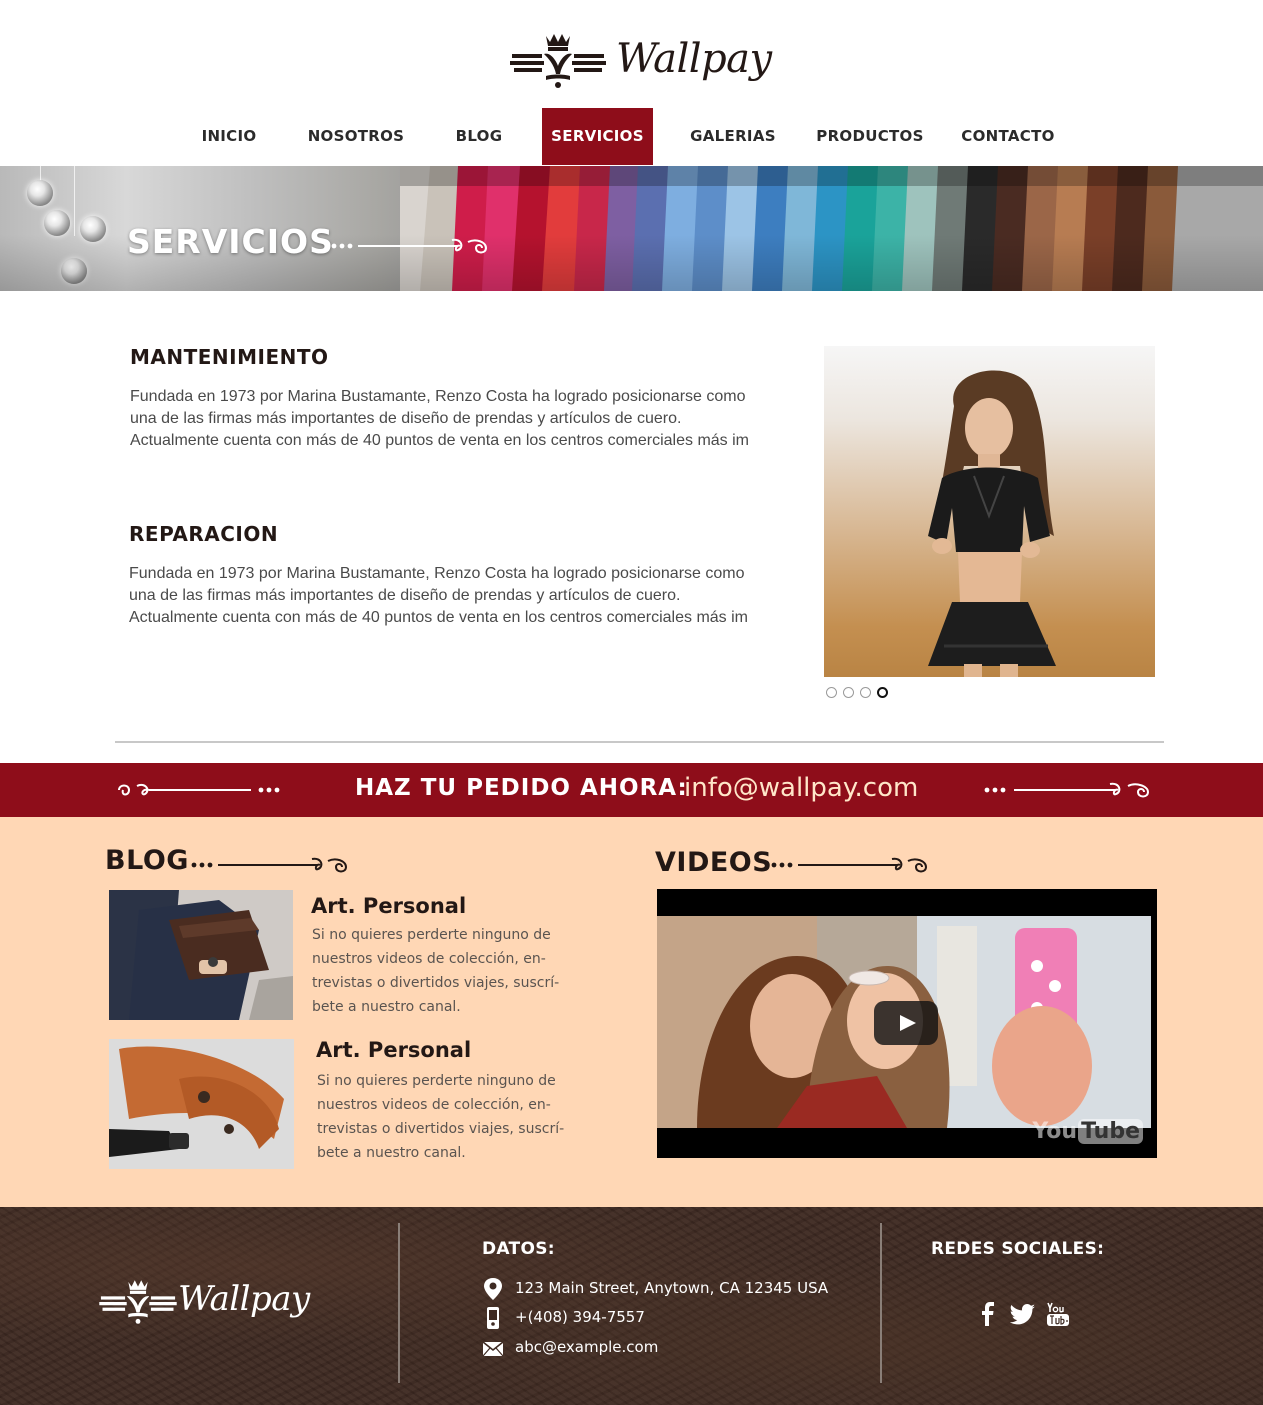 The height and width of the screenshot is (1405, 1263). I want to click on nav-item-inicio: INICIO, so click(229, 136).